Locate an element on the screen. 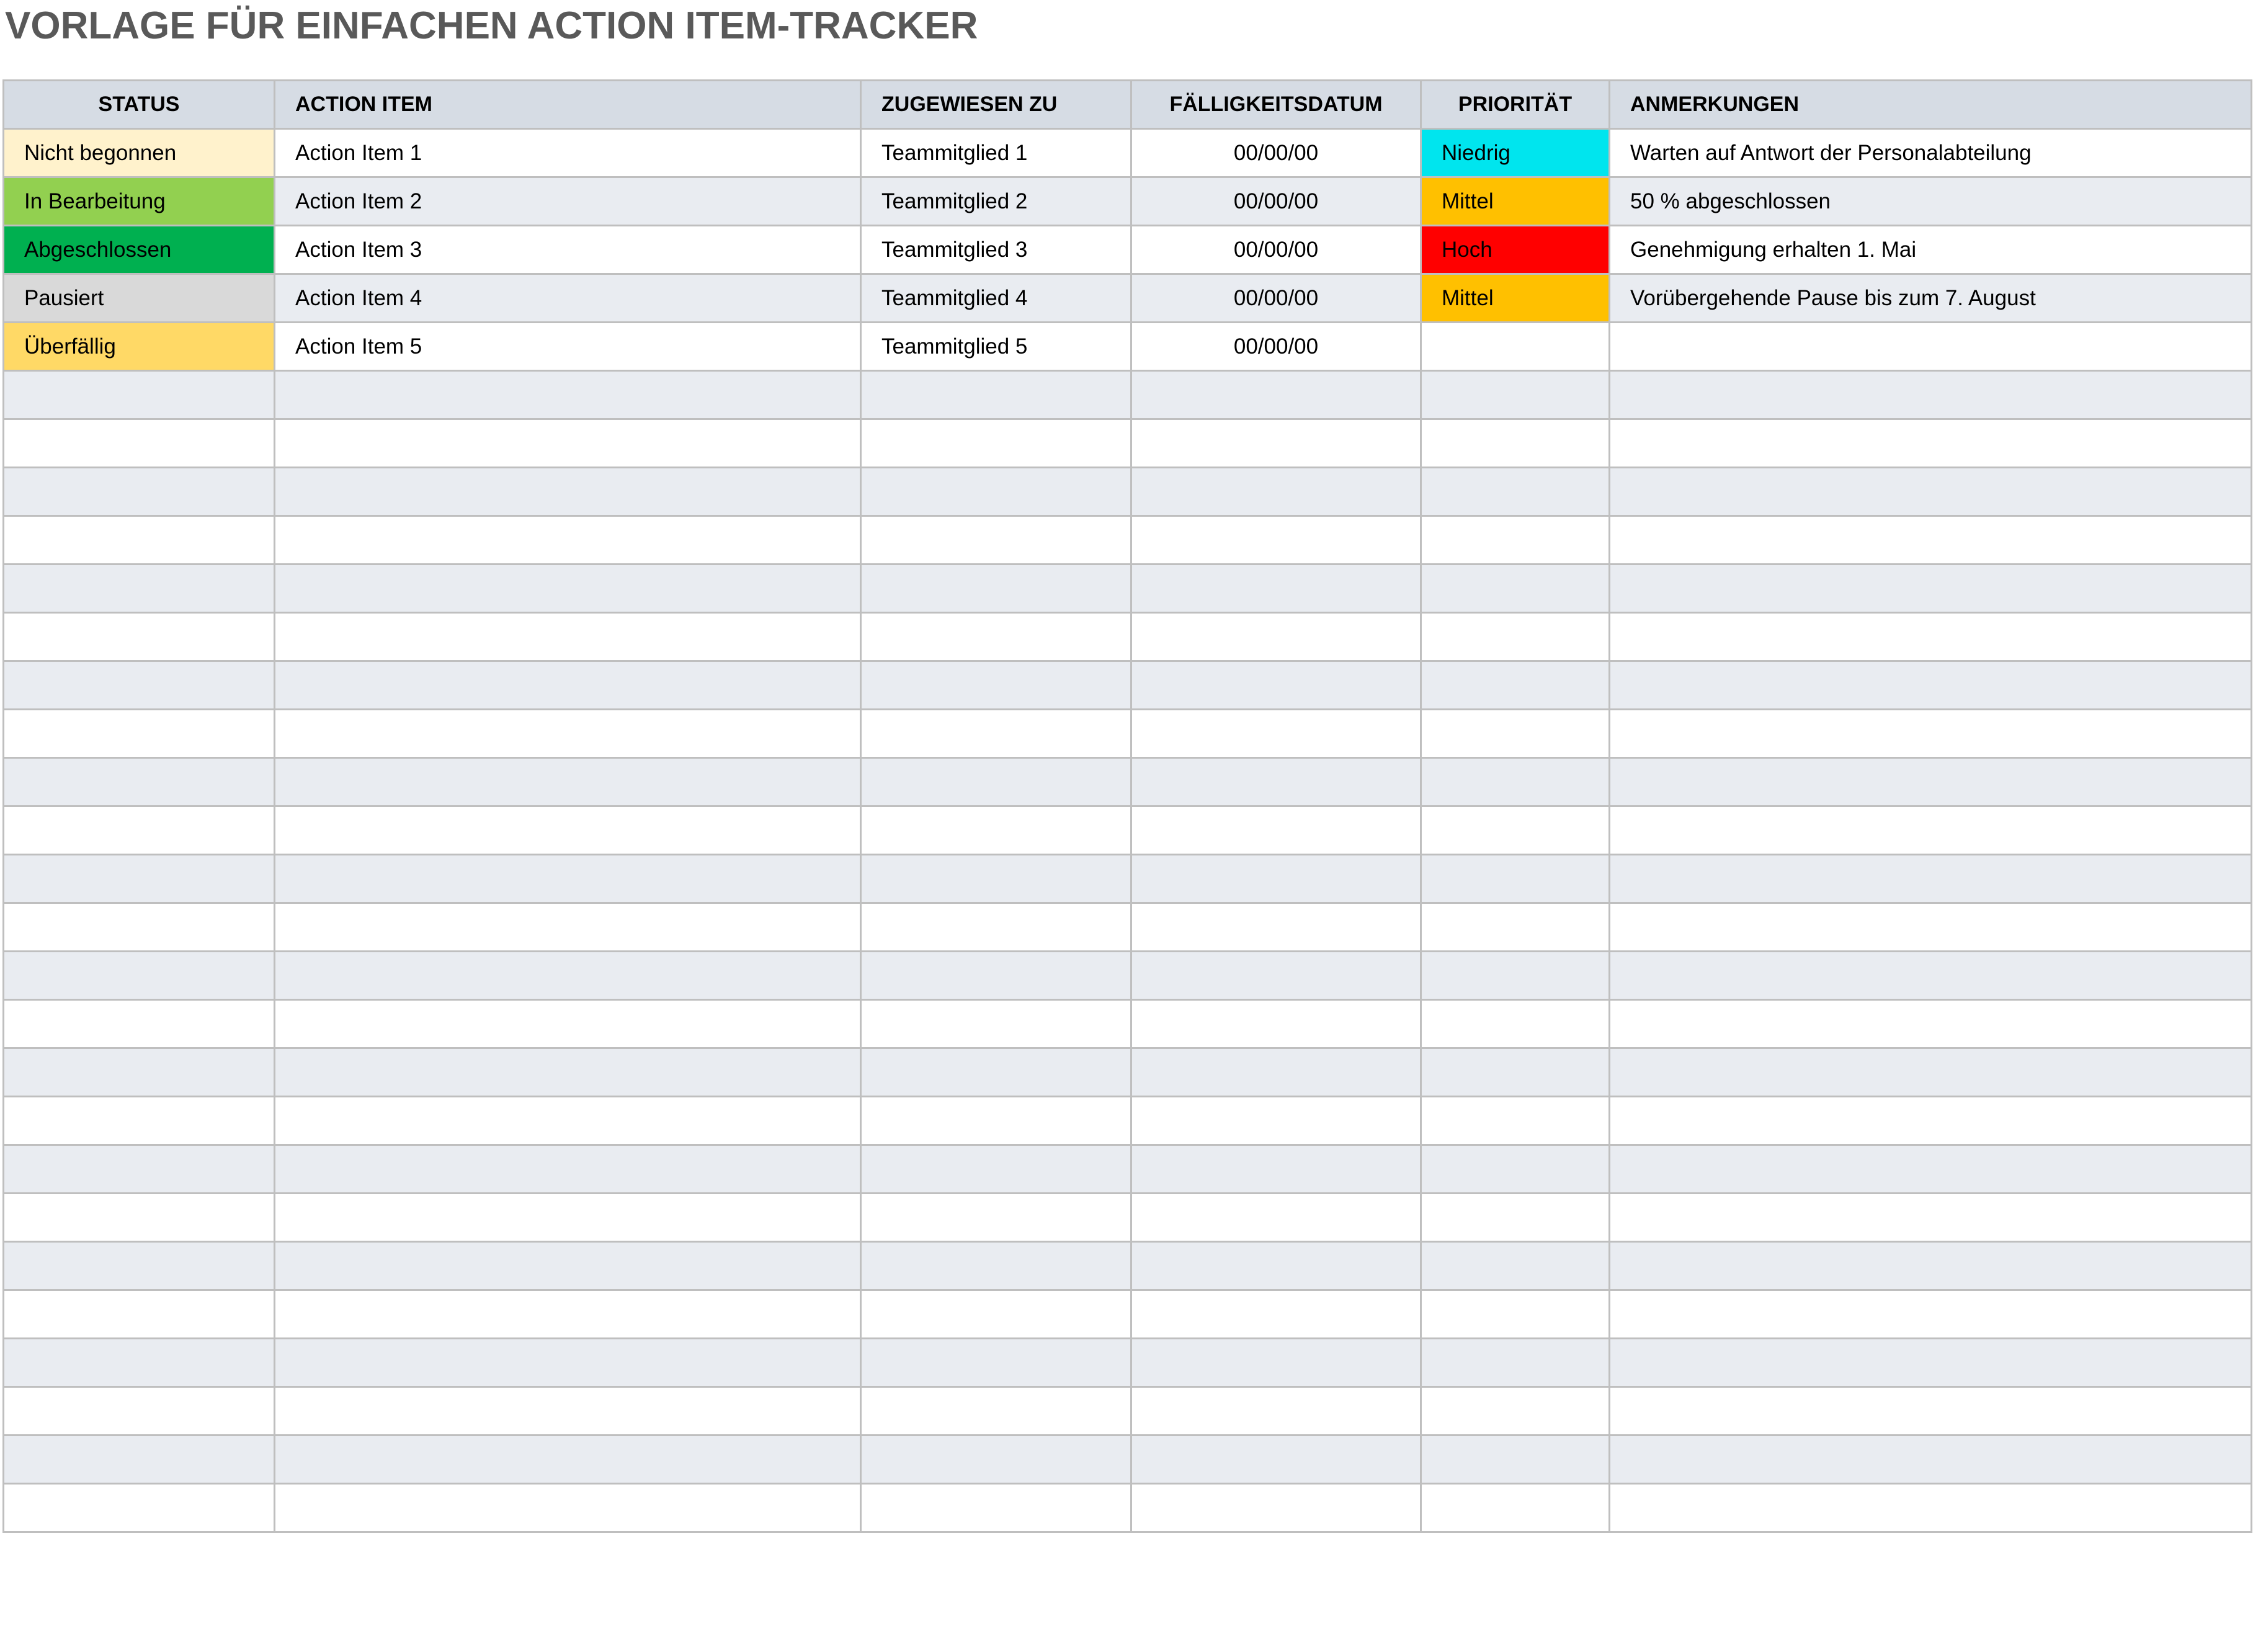  notes-cell: Warten auf Antwort der Personalabteilung is located at coordinates (1930, 153).